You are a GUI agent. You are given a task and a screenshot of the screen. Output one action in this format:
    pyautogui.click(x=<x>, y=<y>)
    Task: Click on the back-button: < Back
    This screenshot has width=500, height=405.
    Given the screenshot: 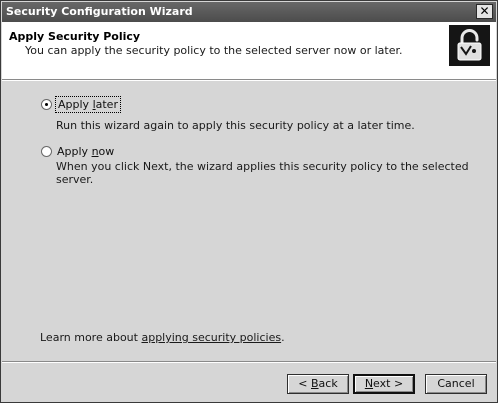 What is the action you would take?
    pyautogui.click(x=318, y=384)
    